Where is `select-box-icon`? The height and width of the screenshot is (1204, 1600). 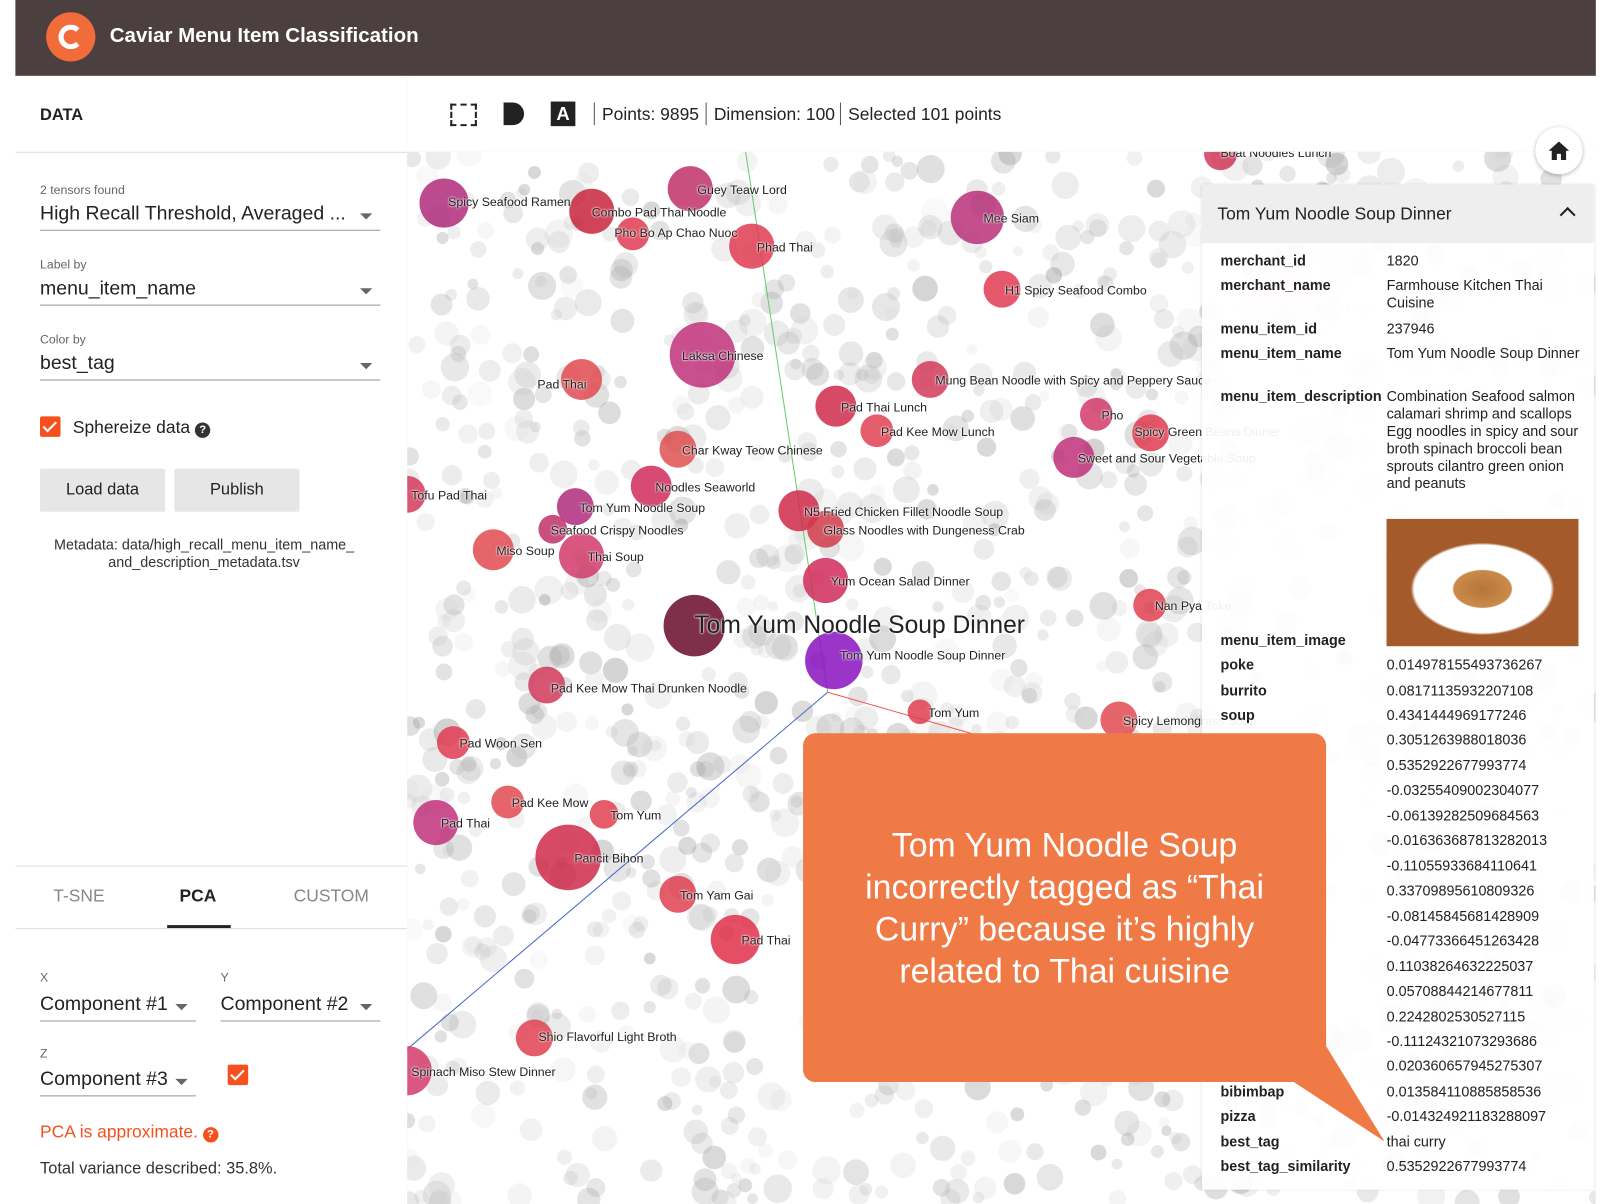 select-box-icon is located at coordinates (463, 115).